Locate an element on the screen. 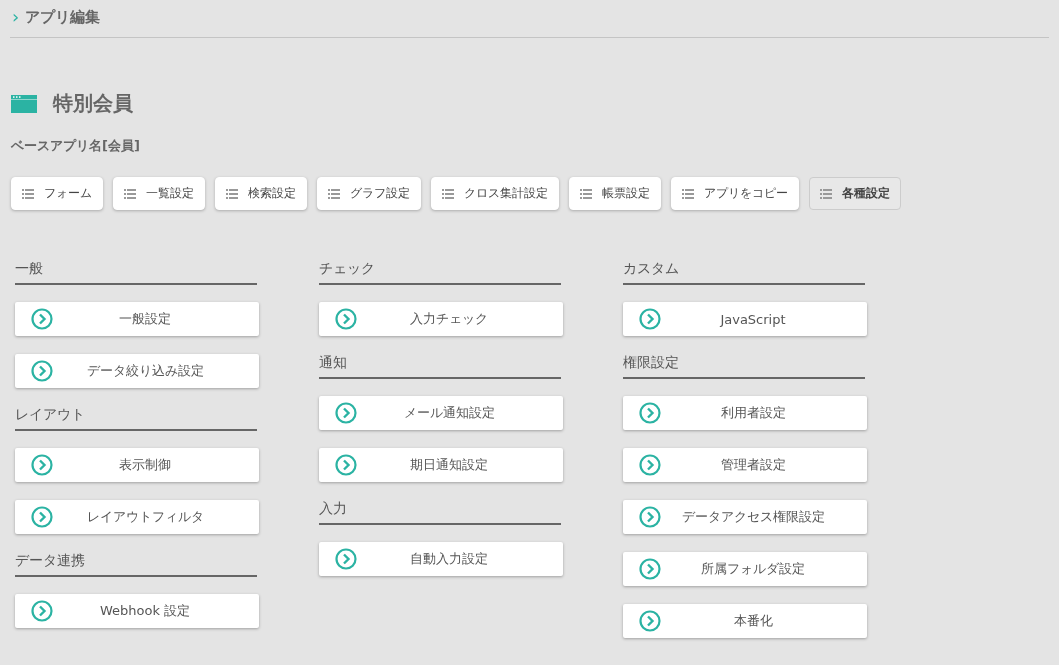  breadcrumb-chevron: › is located at coordinates (16, 17).